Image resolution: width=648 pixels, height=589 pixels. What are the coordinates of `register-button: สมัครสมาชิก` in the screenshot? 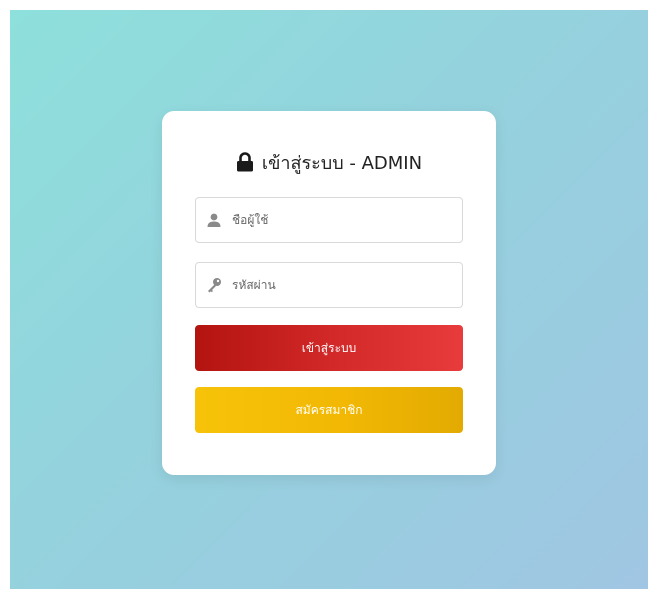 It's located at (329, 410).